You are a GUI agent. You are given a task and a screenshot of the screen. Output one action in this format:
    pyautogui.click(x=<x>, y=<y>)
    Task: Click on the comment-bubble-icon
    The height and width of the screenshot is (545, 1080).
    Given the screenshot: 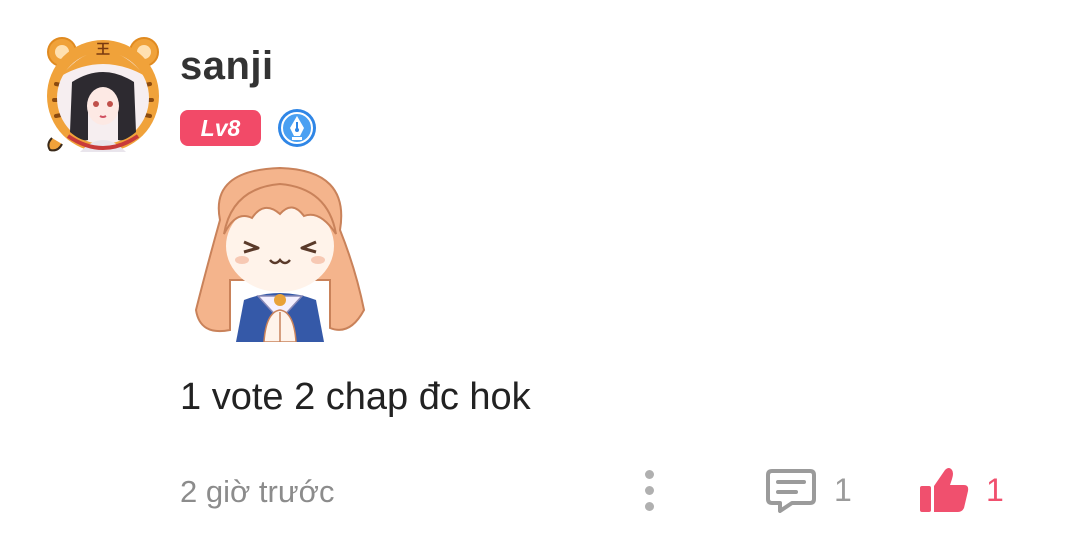 What is the action you would take?
    pyautogui.click(x=791, y=491)
    